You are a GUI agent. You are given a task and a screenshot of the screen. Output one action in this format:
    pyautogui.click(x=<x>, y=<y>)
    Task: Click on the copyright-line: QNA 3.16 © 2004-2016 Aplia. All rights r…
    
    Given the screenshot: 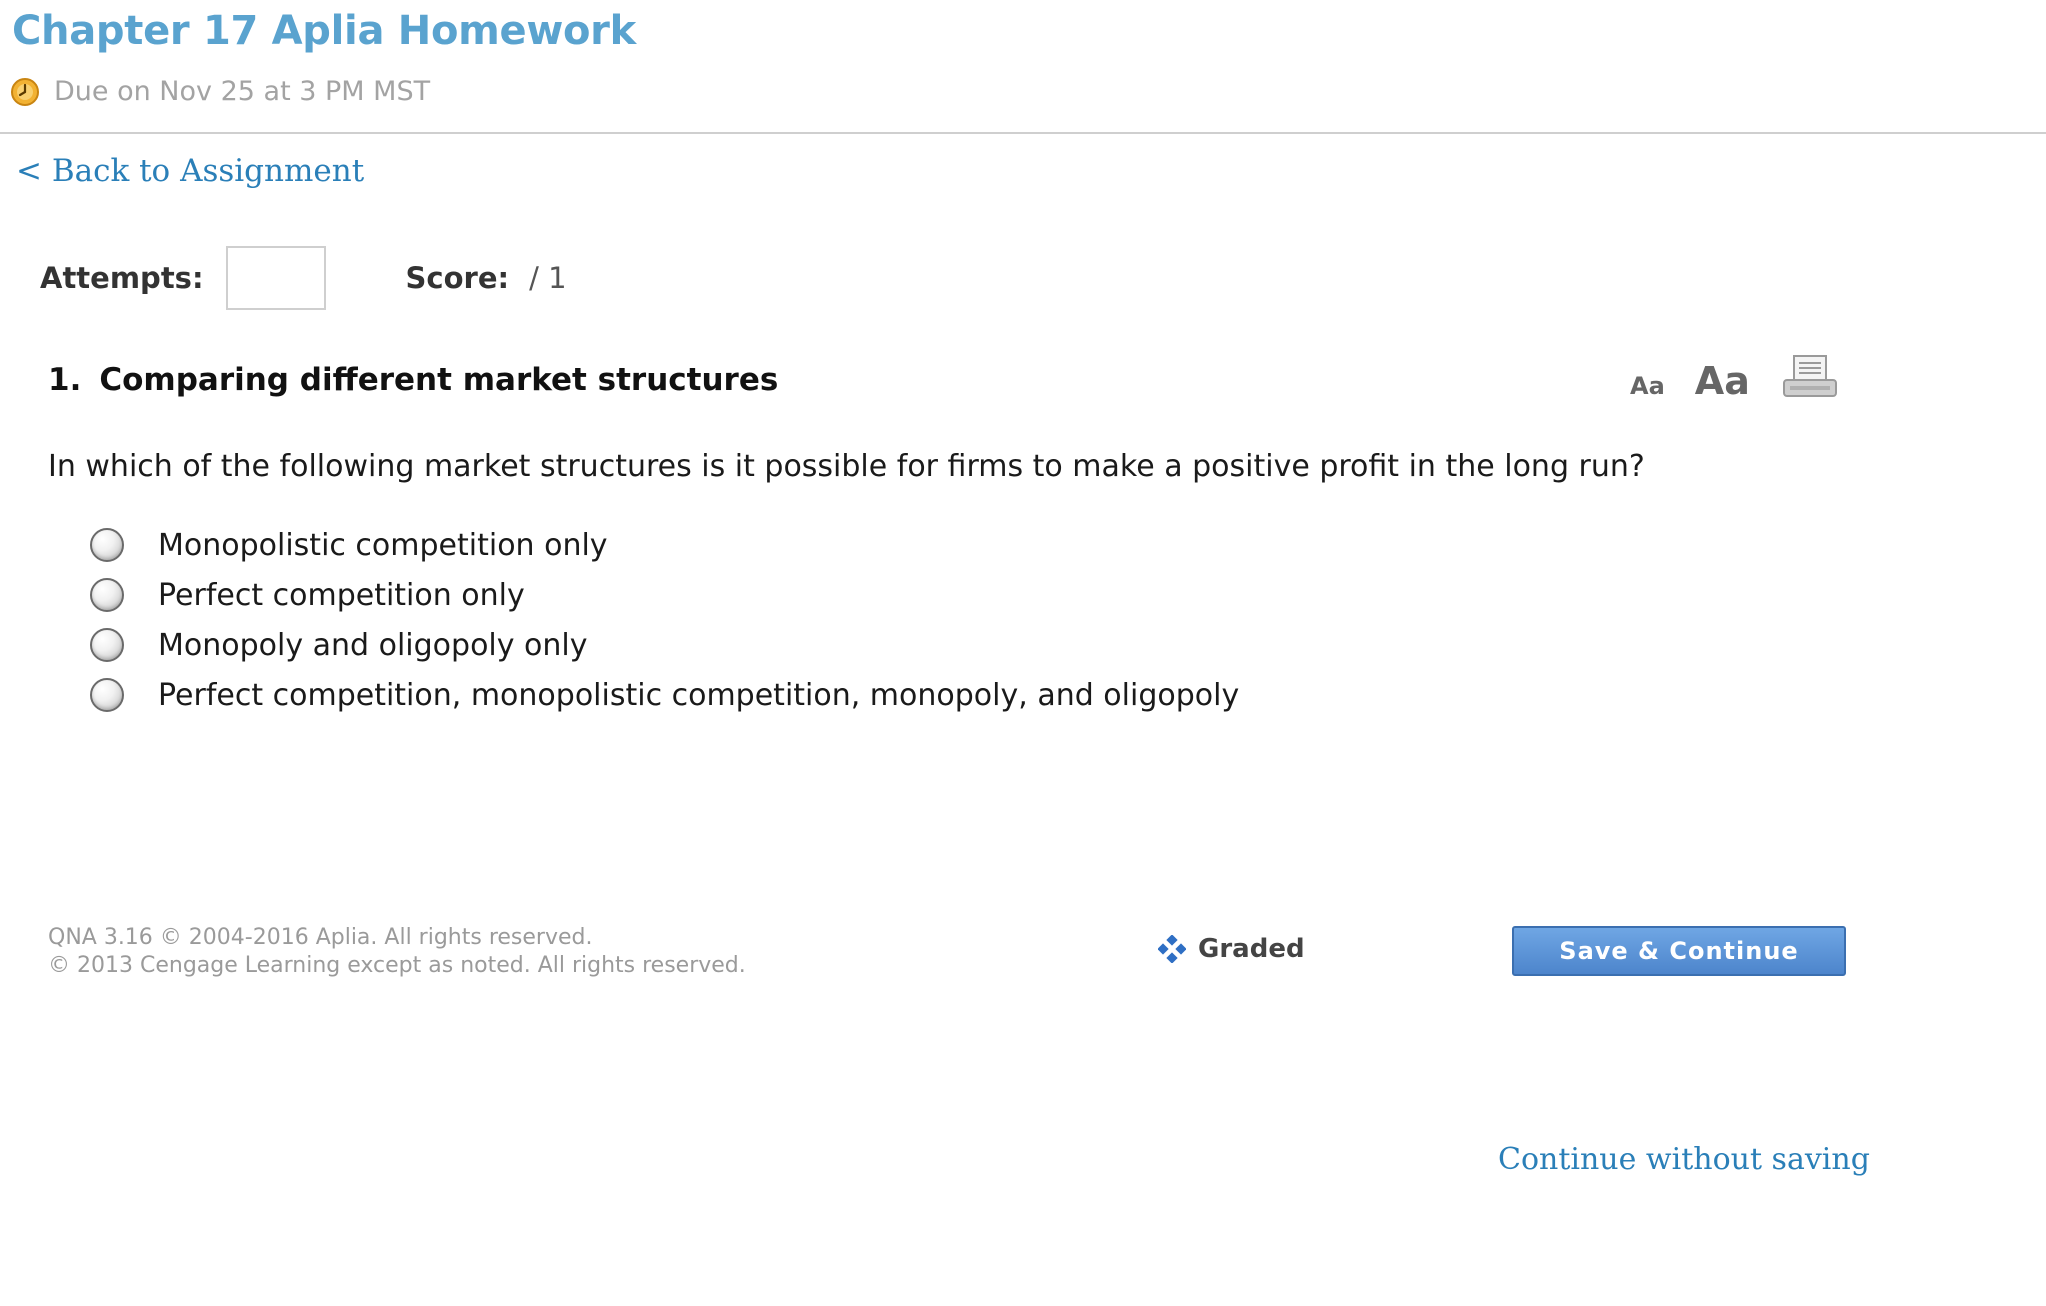 What is the action you would take?
    pyautogui.click(x=320, y=937)
    